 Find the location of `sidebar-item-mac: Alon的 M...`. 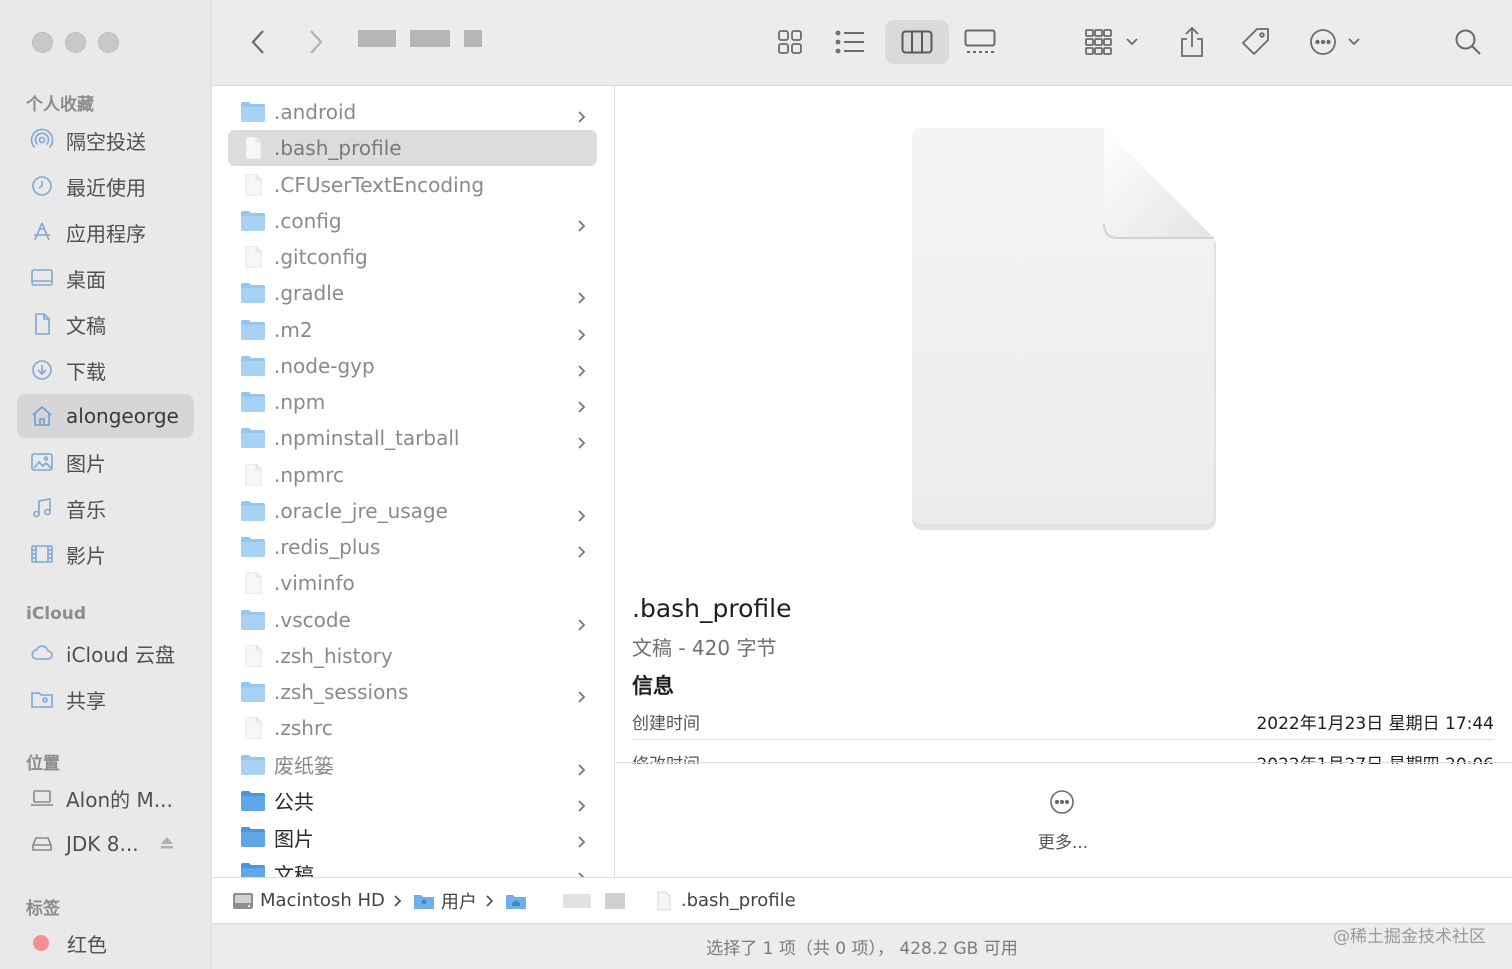

sidebar-item-mac: Alon的 M... is located at coordinates (105, 798).